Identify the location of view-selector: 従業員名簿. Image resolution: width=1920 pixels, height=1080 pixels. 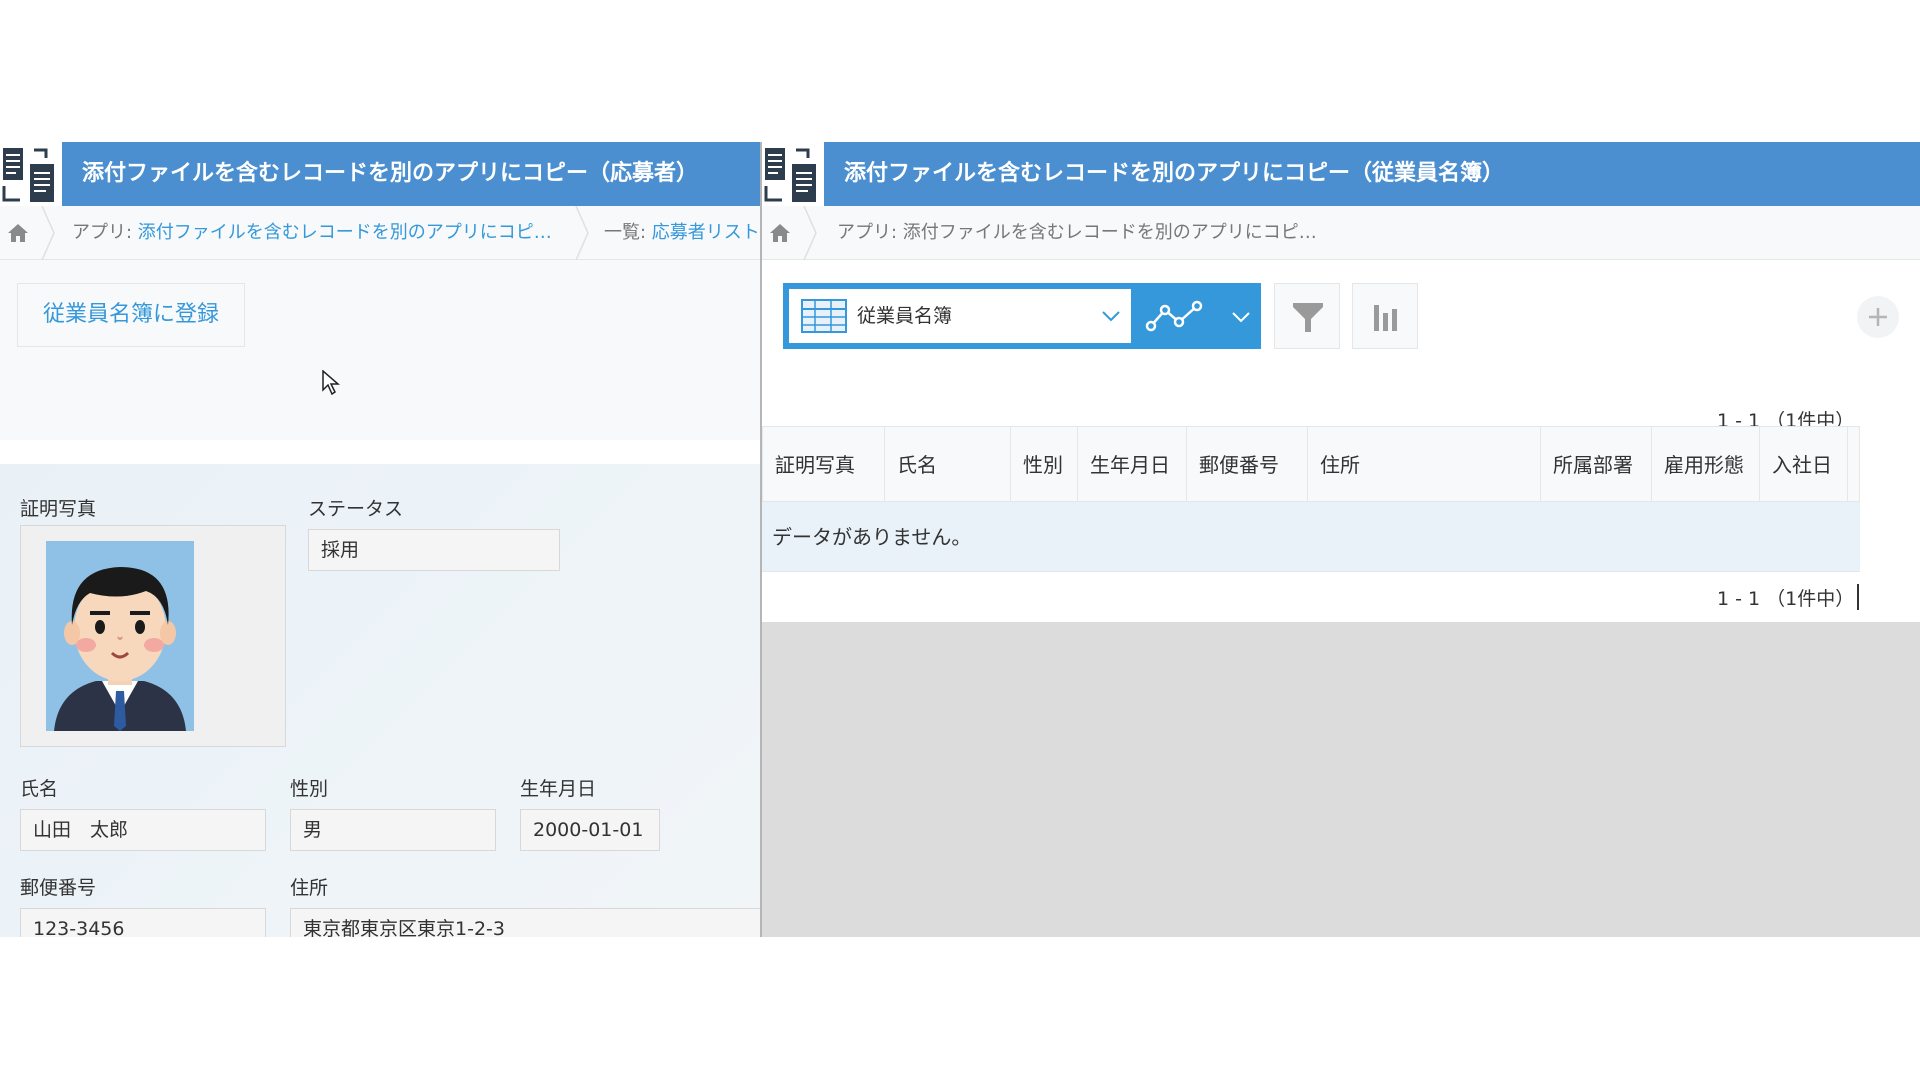
(1022, 316).